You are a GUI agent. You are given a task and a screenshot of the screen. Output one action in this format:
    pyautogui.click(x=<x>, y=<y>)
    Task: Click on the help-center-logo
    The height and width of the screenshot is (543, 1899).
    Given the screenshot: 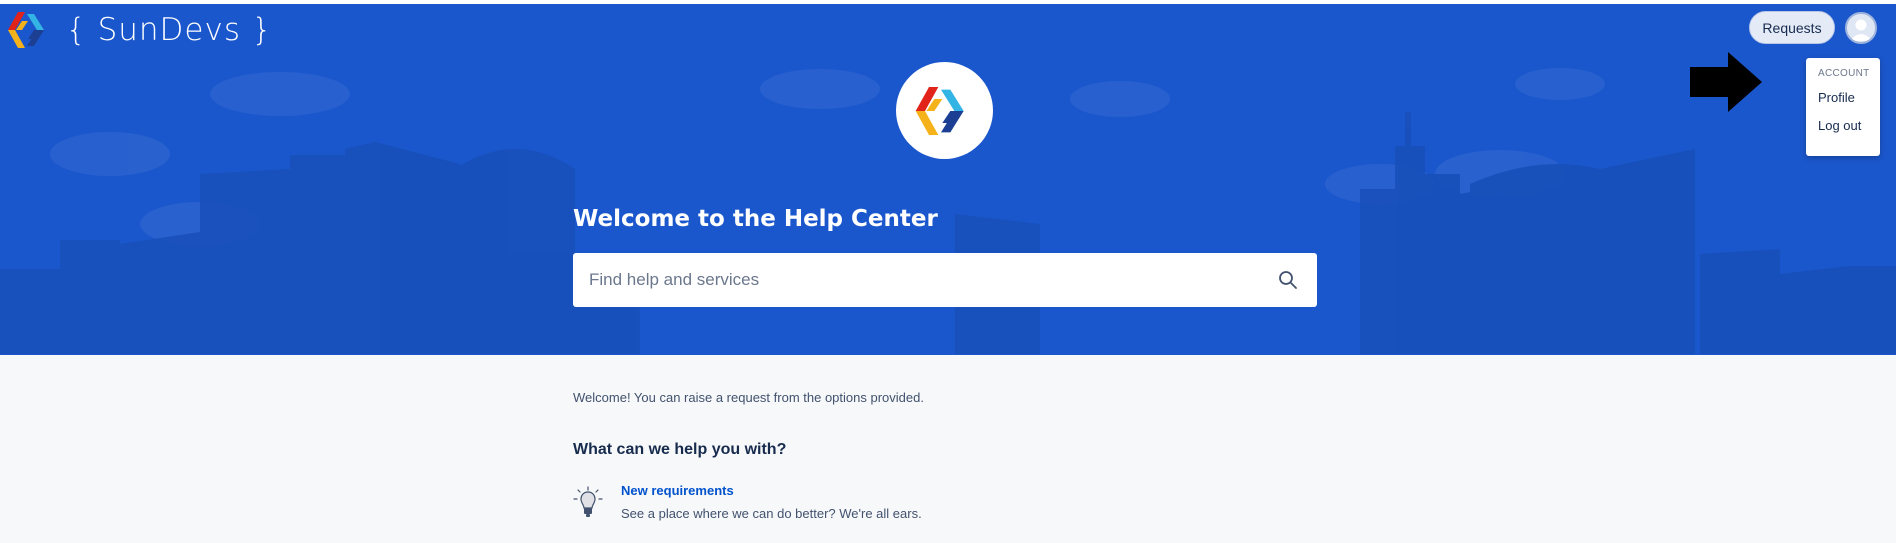 What is the action you would take?
    pyautogui.click(x=944, y=110)
    